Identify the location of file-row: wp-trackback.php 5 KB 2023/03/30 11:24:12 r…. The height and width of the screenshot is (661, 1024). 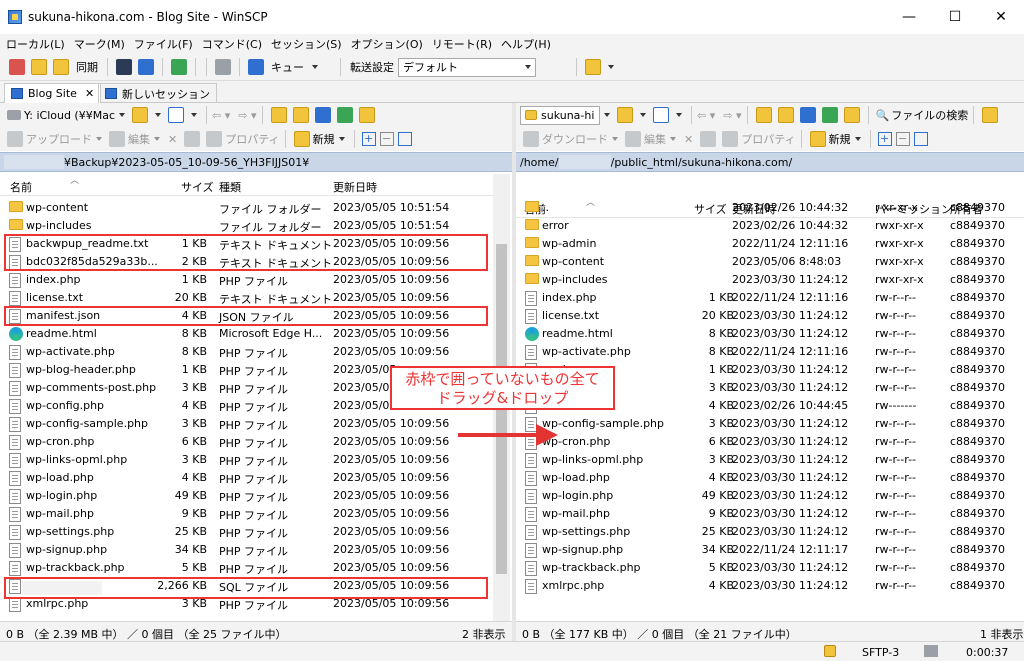
(770, 567).